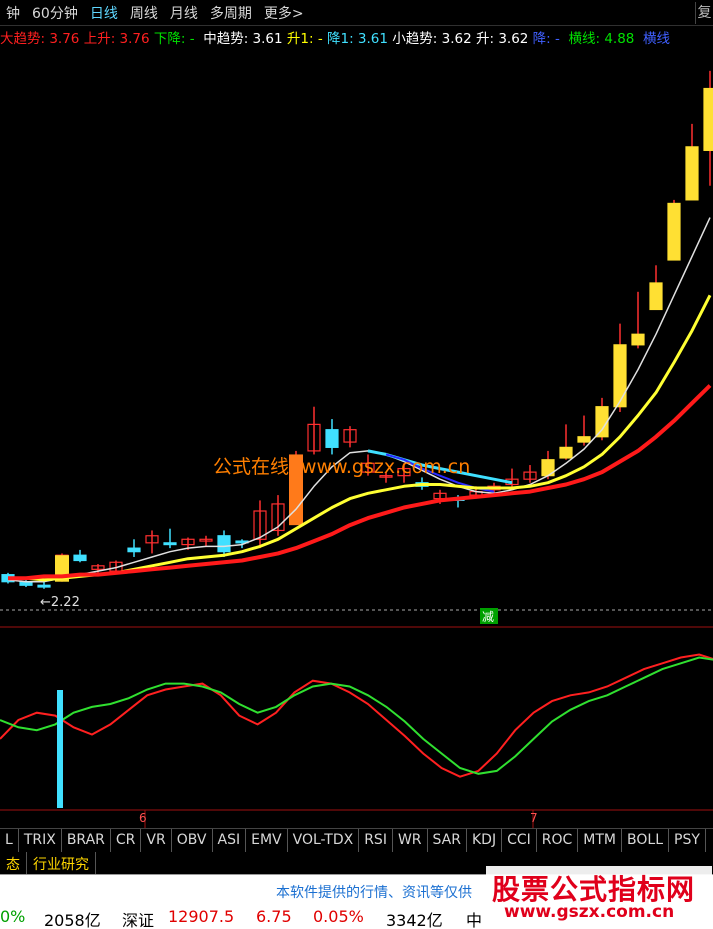  What do you see at coordinates (386, 467) in the screenshot?
I see `watermark-url: www.gszx.com.cn` at bounding box center [386, 467].